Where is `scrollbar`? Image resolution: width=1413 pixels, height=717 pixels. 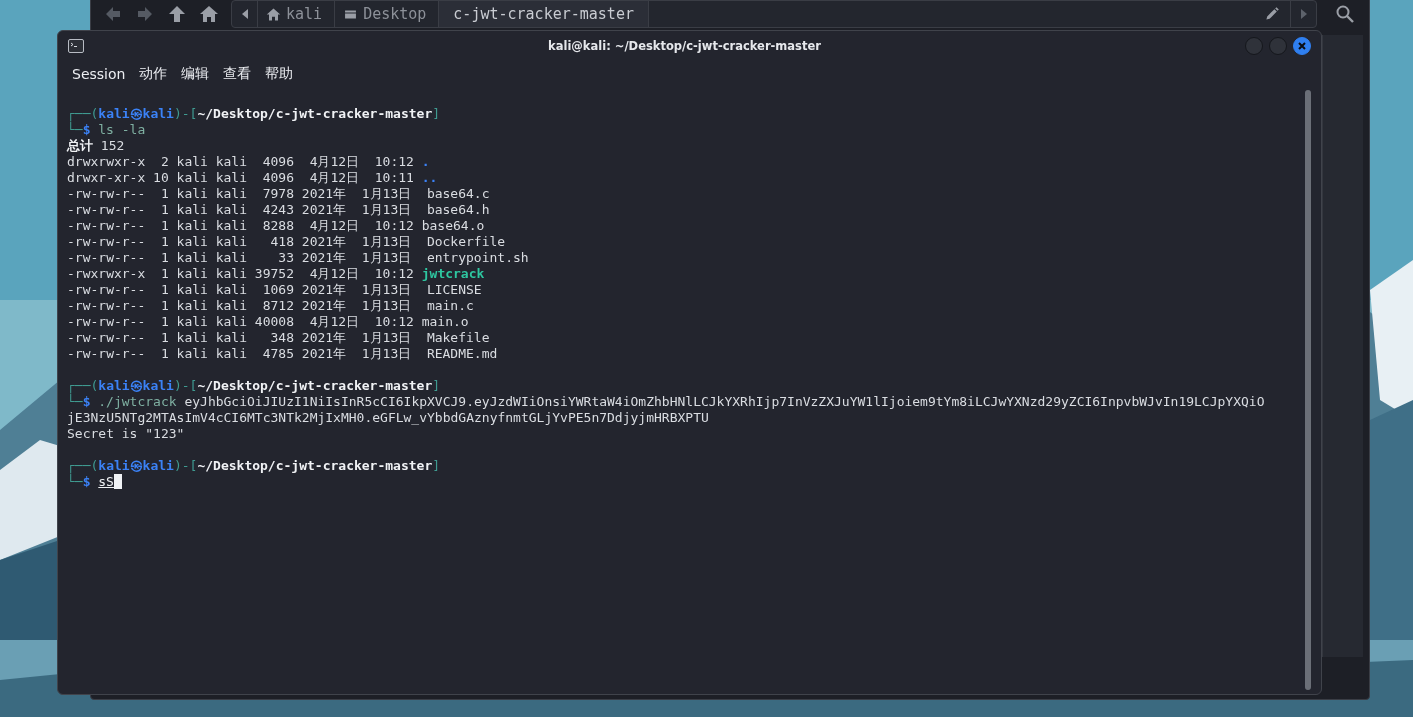 scrollbar is located at coordinates (1308, 390).